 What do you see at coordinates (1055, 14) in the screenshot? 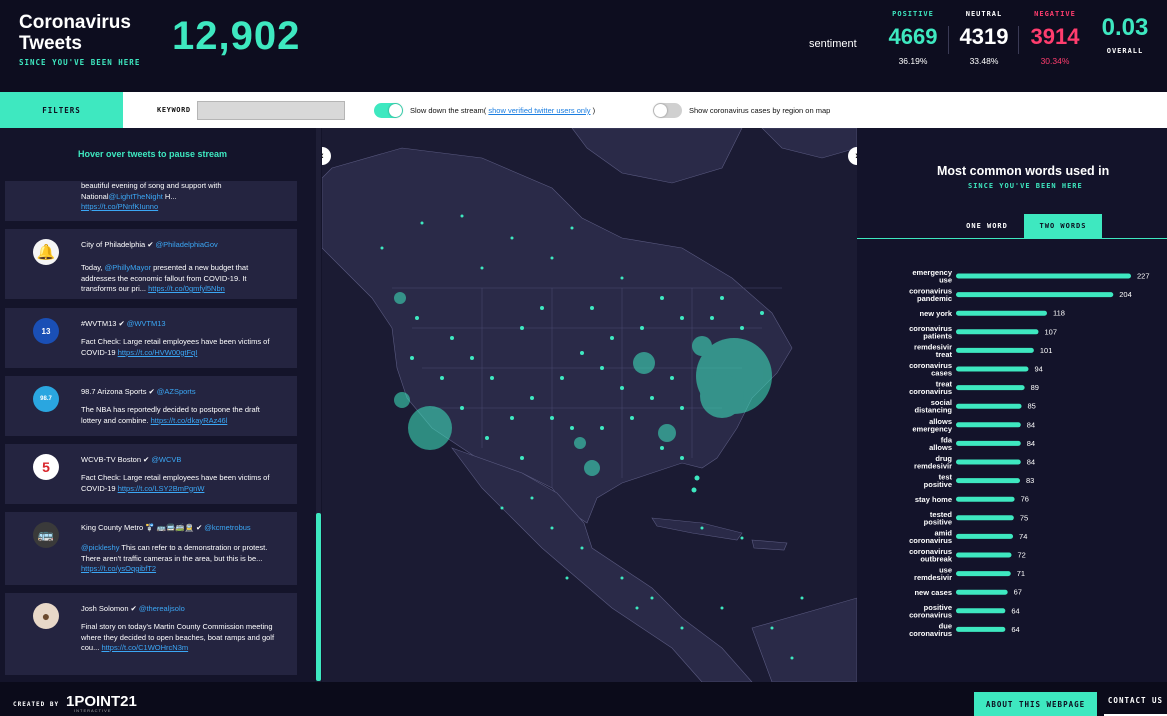
I see `negative-label: NEGATIVE` at bounding box center [1055, 14].